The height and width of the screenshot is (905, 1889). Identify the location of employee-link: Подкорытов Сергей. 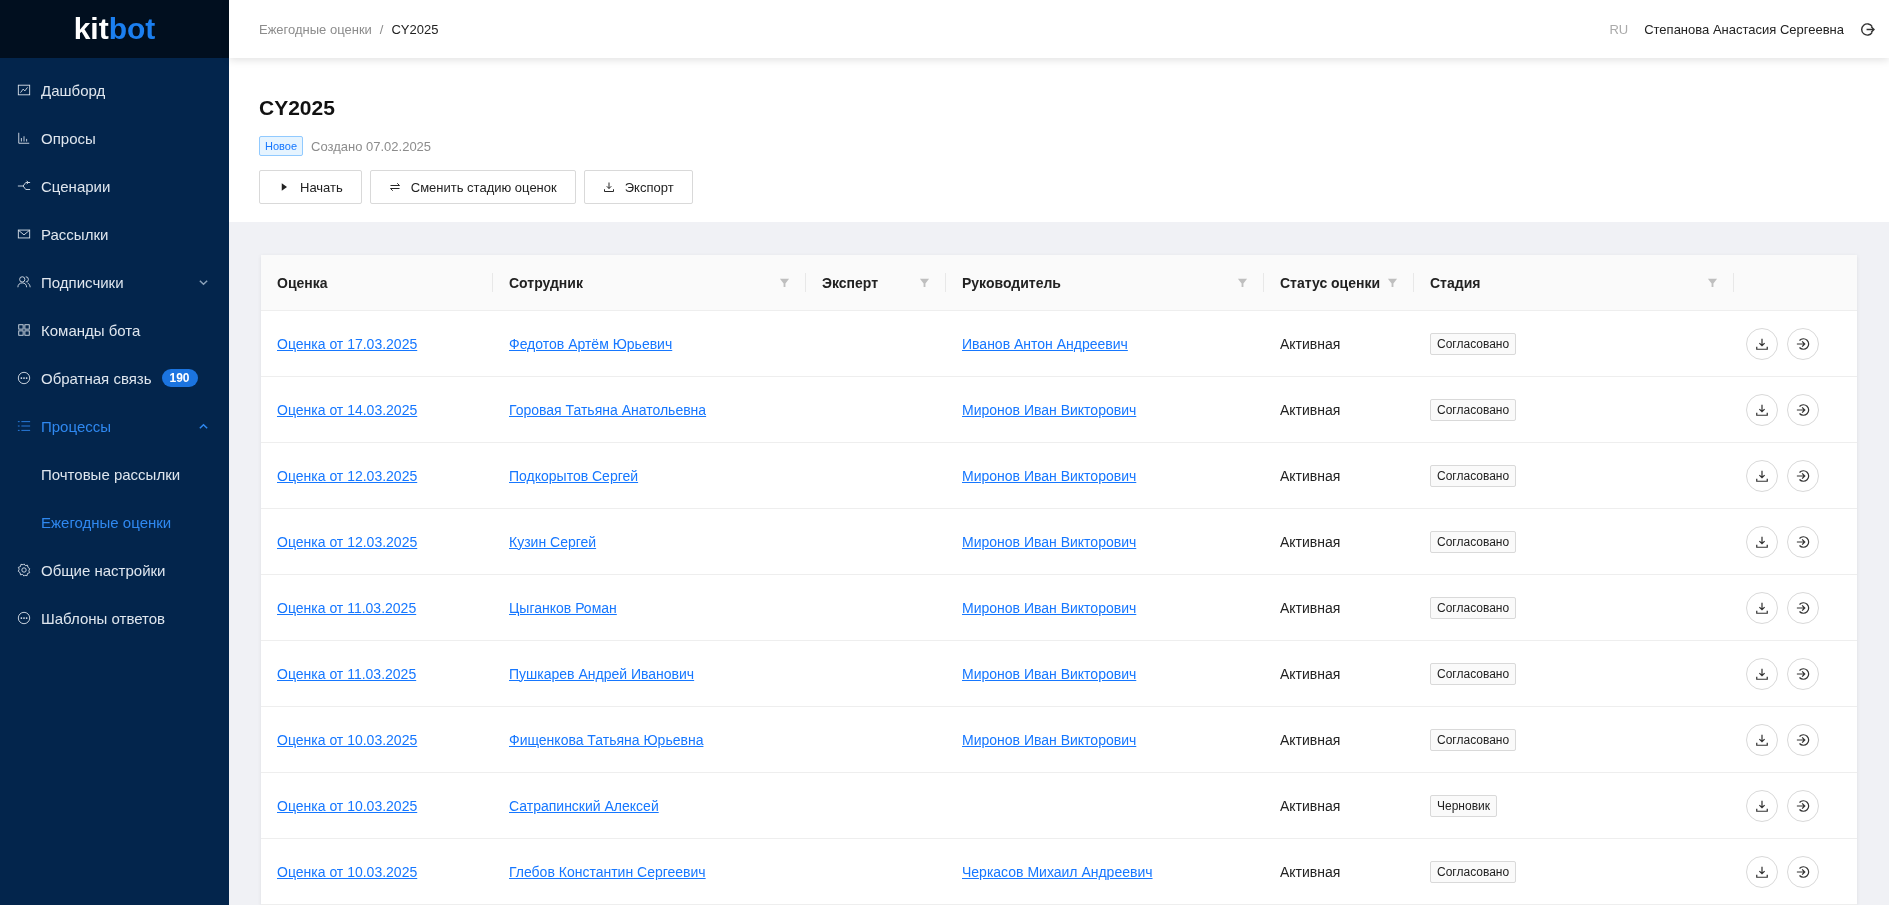
(574, 475).